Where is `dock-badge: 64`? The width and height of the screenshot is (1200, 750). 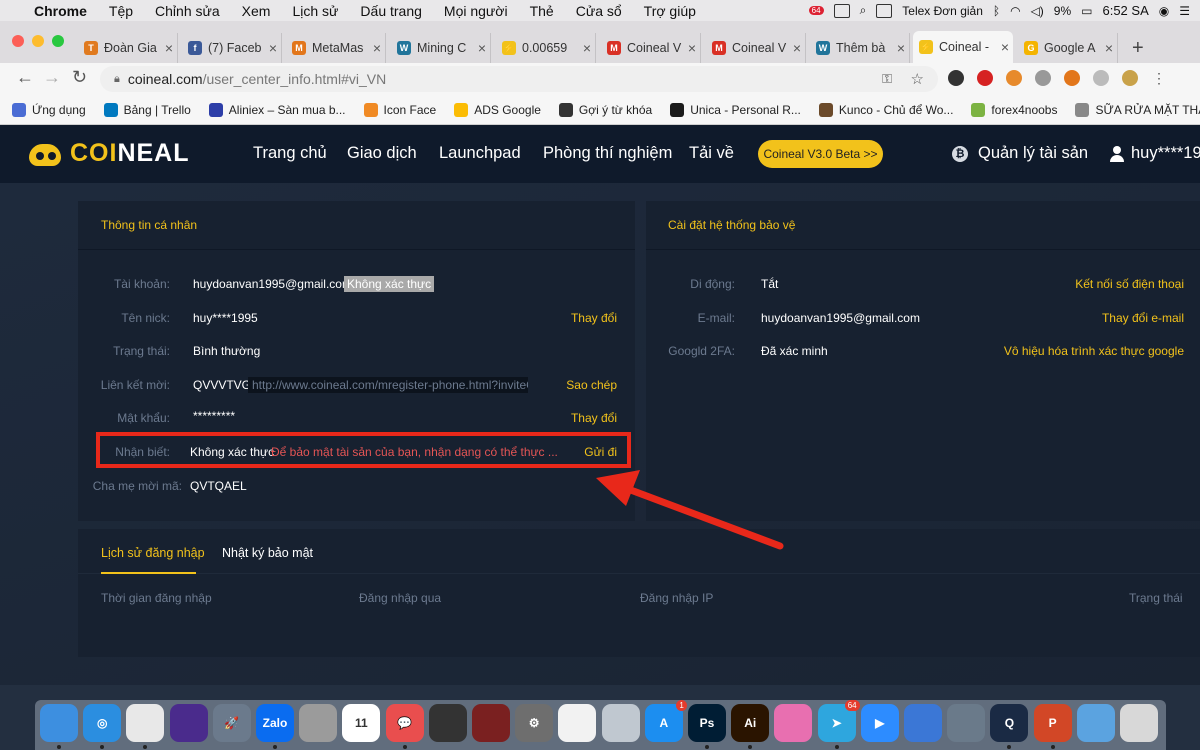
dock-badge: 64 is located at coordinates (852, 705).